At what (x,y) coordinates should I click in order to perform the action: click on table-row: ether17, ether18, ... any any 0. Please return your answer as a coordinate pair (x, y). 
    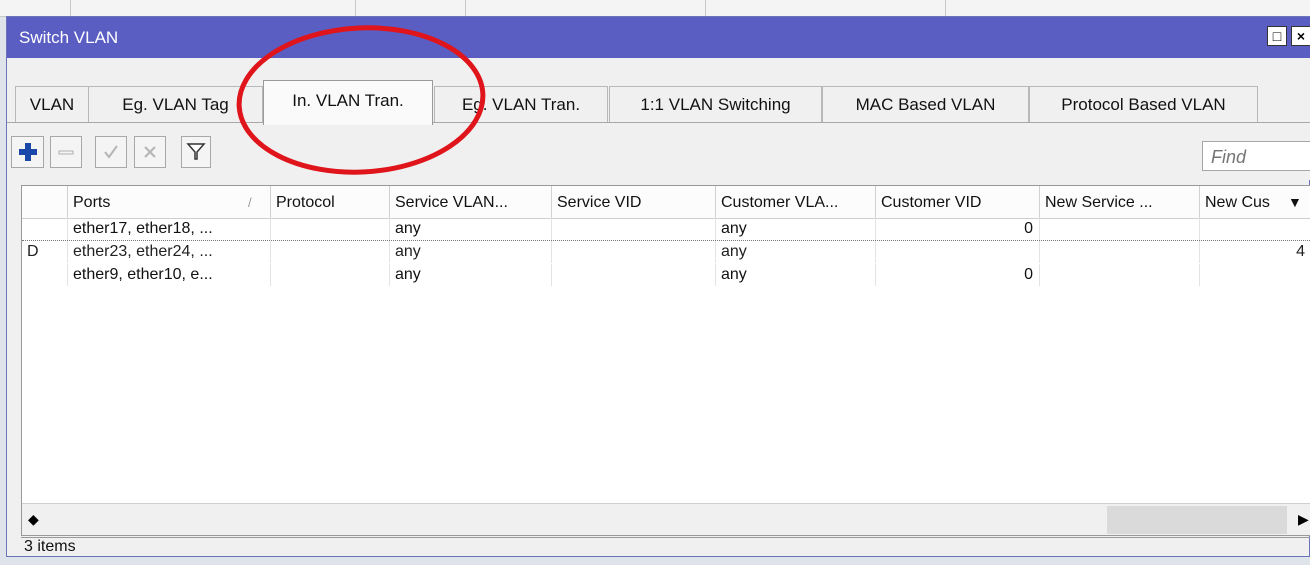
    Looking at the image, I should click on (666, 229).